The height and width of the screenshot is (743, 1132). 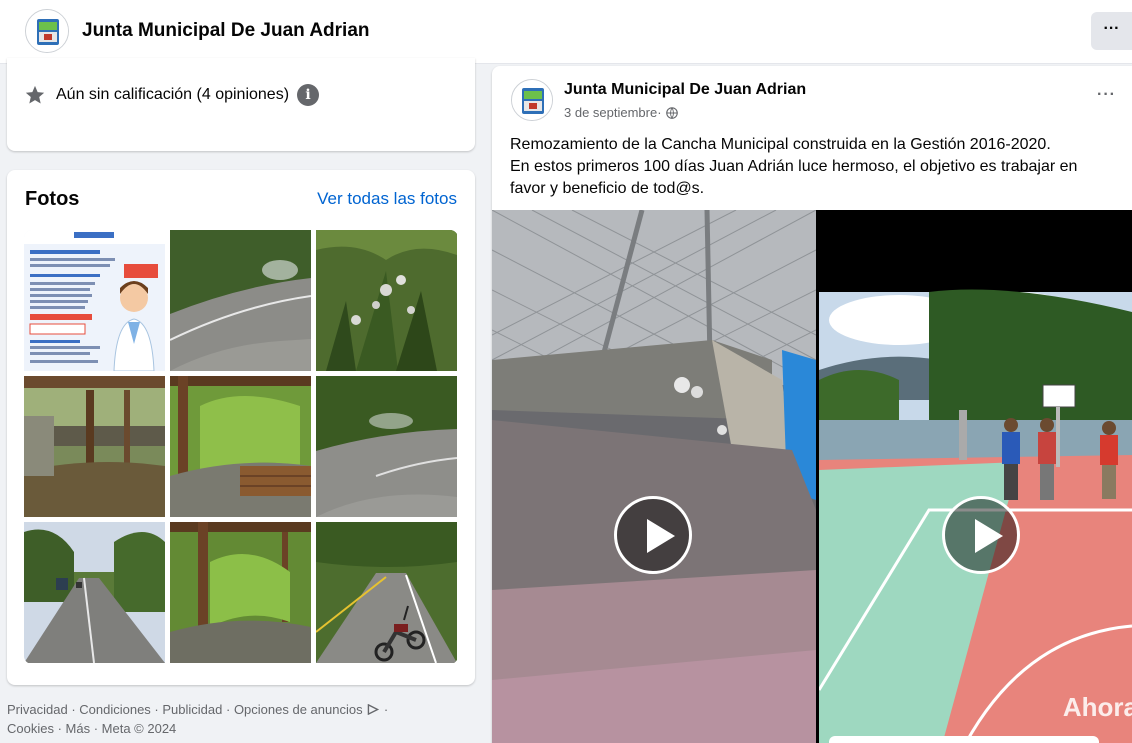 I want to click on star-icon, so click(x=35, y=94).